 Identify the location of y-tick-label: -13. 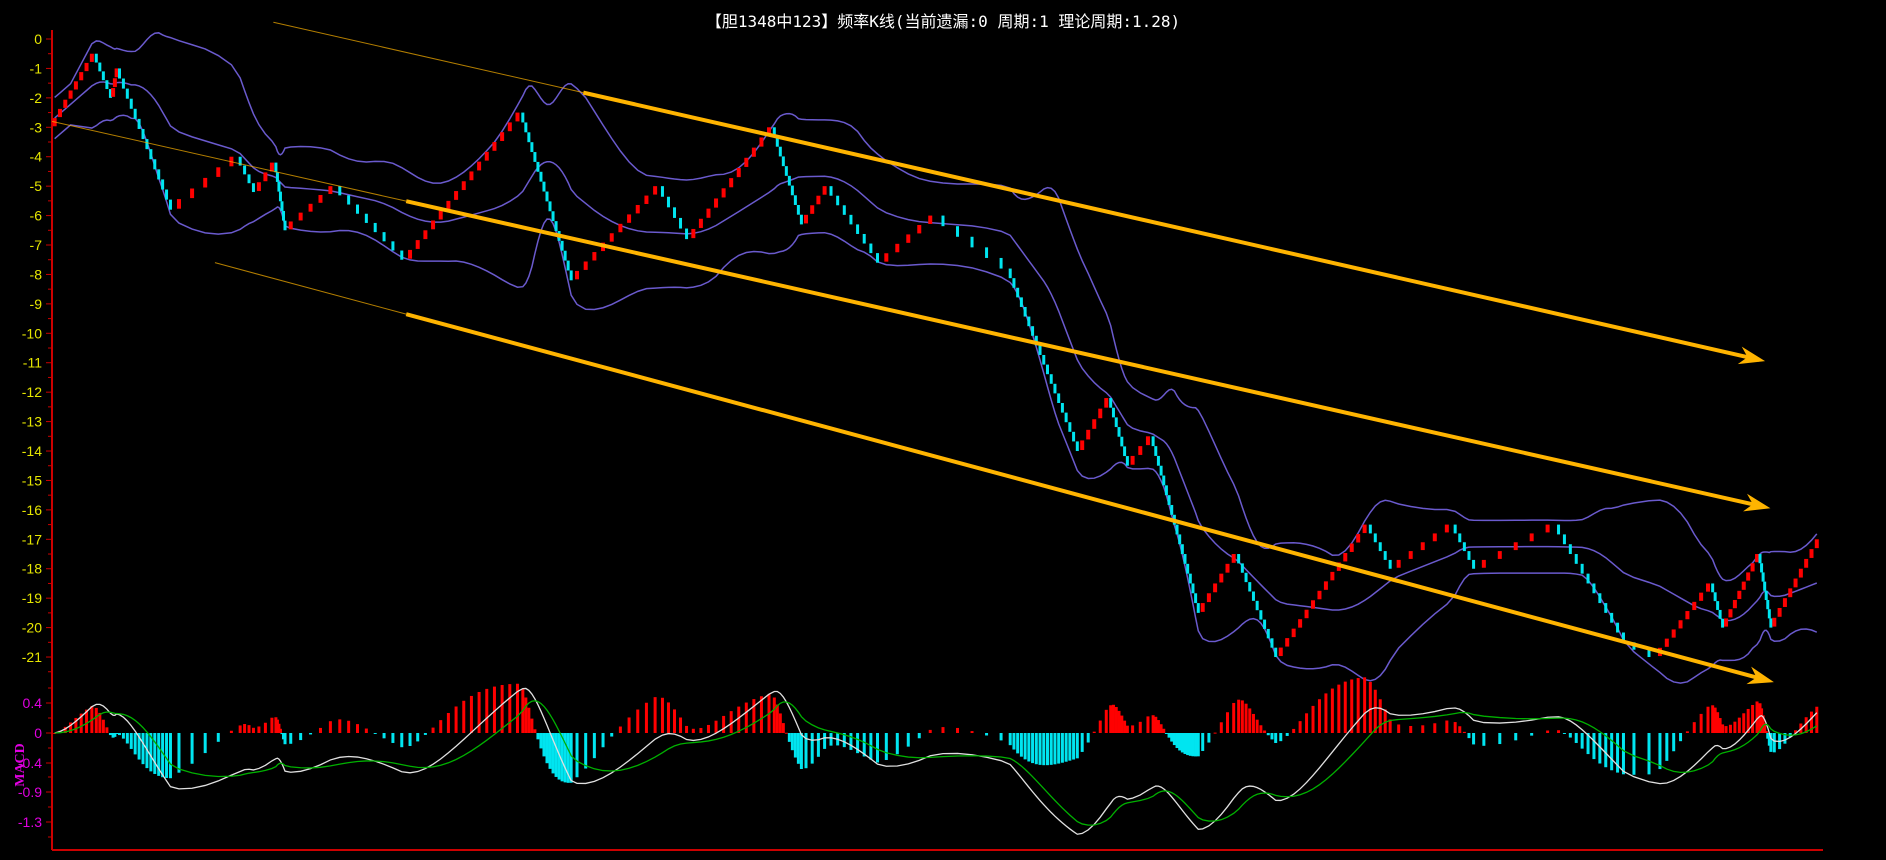
(32, 422).